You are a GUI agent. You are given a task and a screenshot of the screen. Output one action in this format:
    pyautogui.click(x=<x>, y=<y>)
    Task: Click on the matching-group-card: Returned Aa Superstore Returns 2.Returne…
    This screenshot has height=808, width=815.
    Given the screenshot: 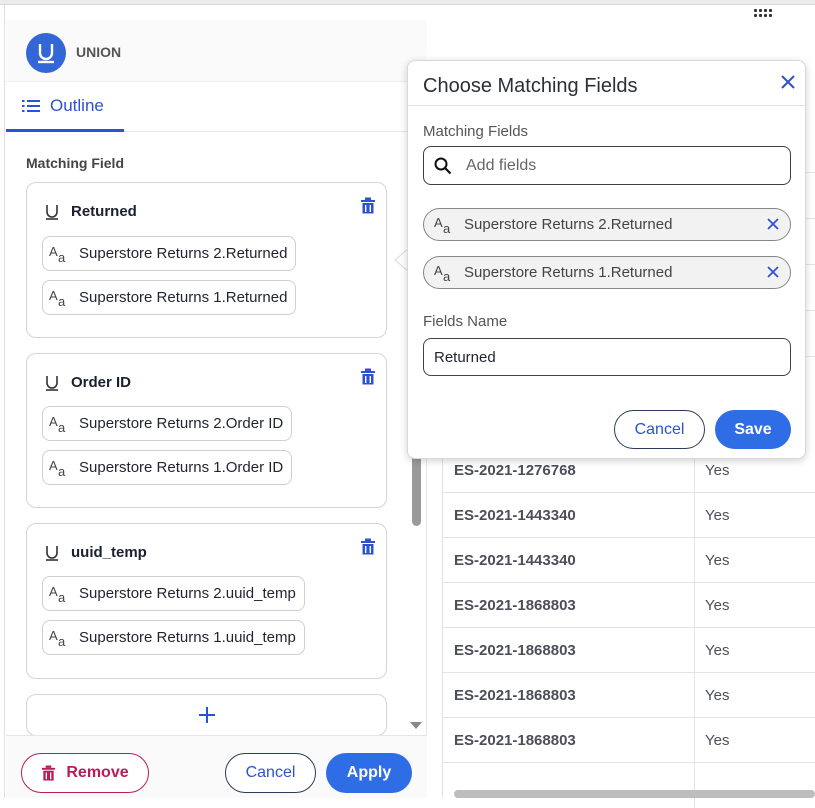 What is the action you would take?
    pyautogui.click(x=206, y=260)
    